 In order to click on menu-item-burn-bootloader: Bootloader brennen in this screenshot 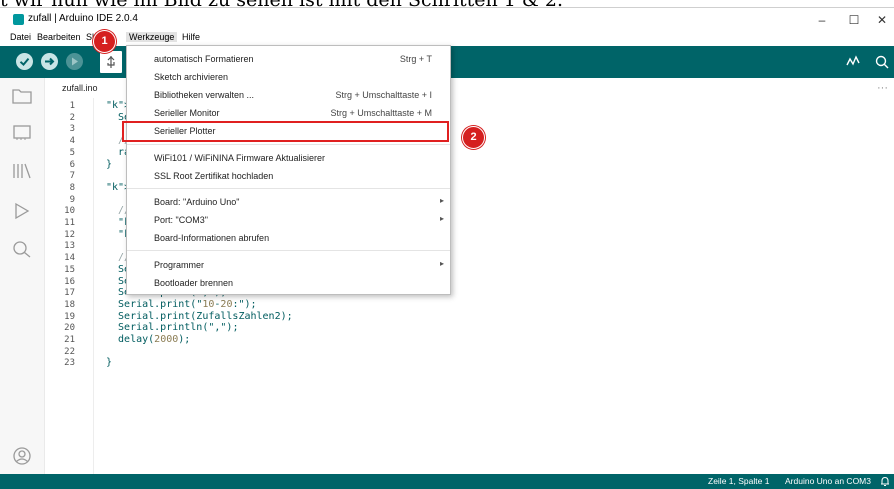, I will do `click(288, 283)`.